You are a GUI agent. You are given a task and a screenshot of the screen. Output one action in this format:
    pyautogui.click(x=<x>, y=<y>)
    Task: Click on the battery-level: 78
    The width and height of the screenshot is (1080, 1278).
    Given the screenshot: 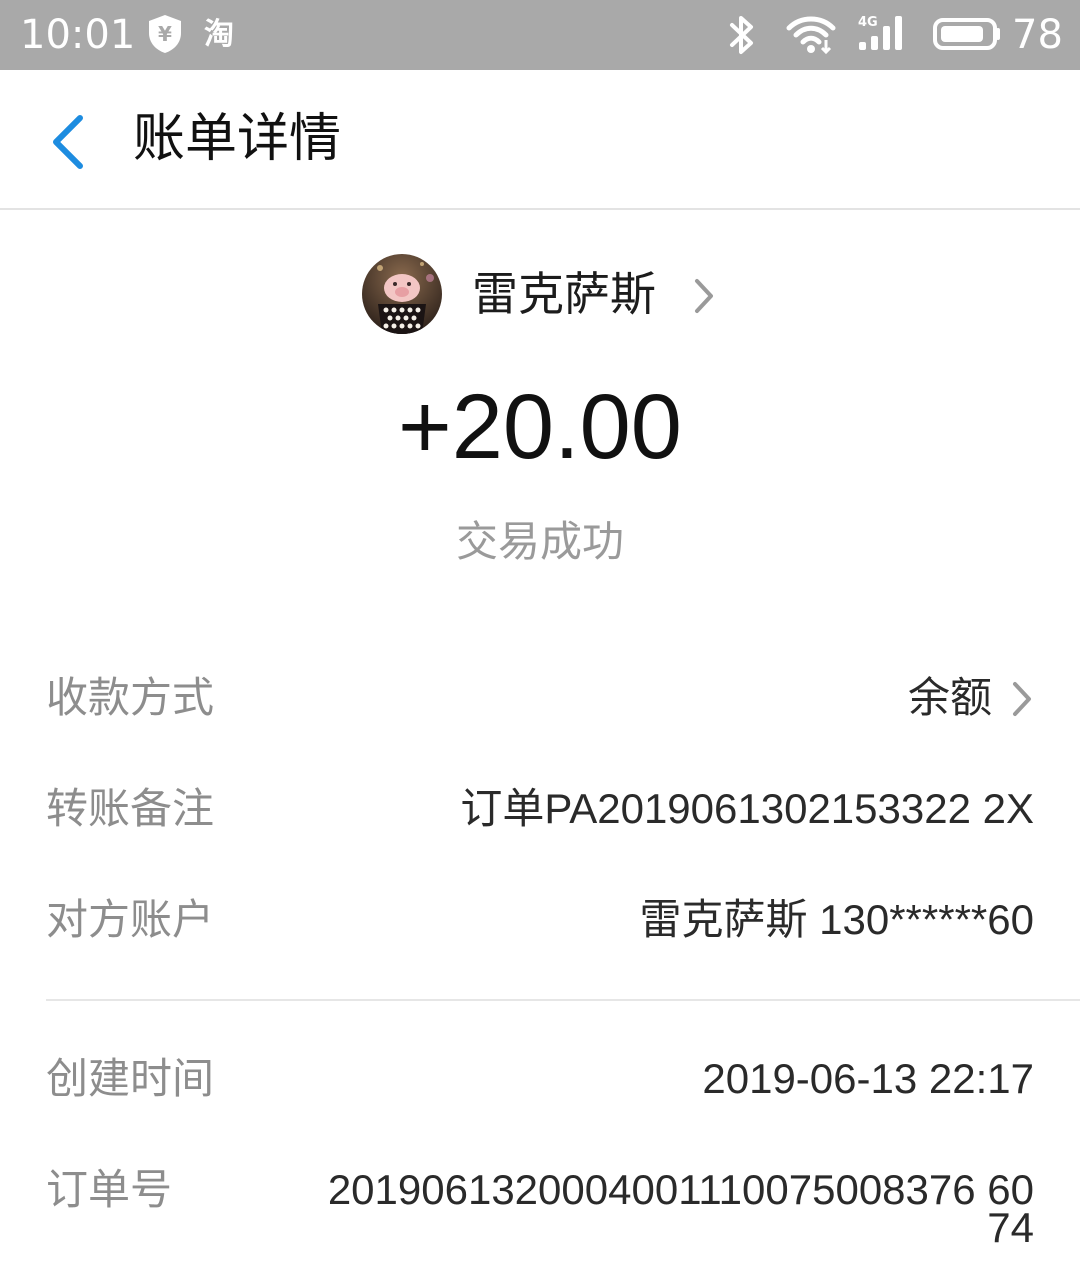 What is the action you would take?
    pyautogui.click(x=1037, y=35)
    